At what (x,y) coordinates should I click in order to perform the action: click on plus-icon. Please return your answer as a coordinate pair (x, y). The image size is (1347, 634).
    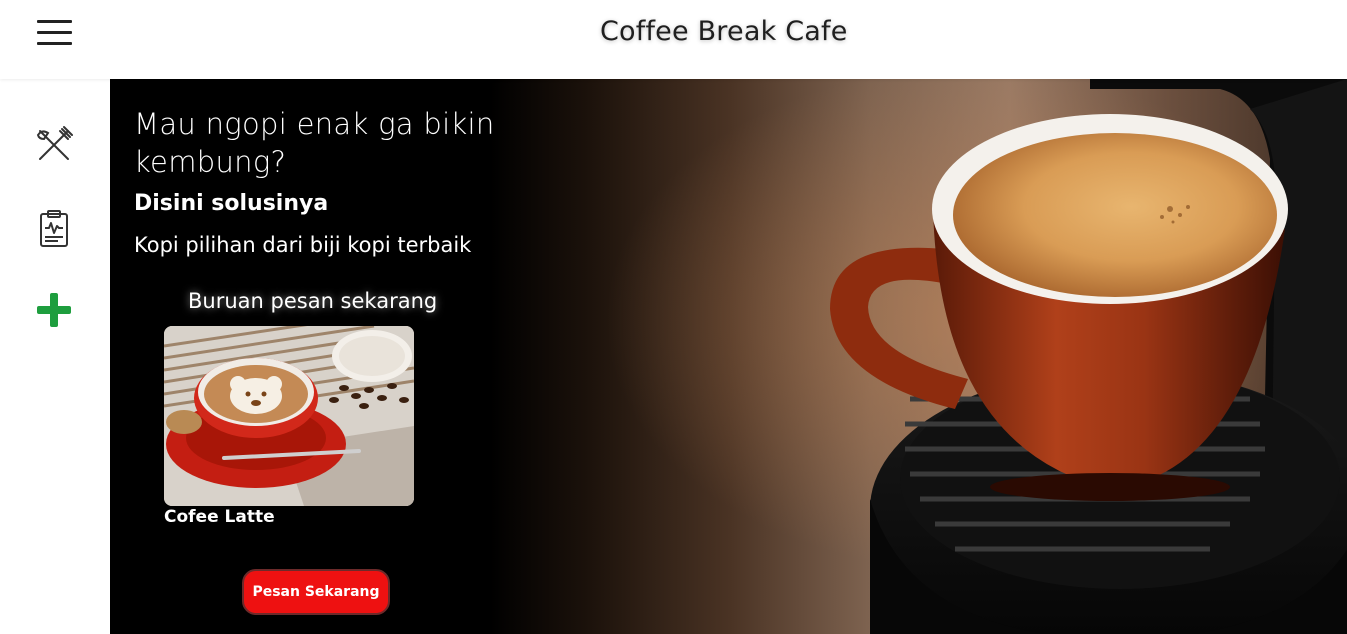
    Looking at the image, I should click on (54, 310).